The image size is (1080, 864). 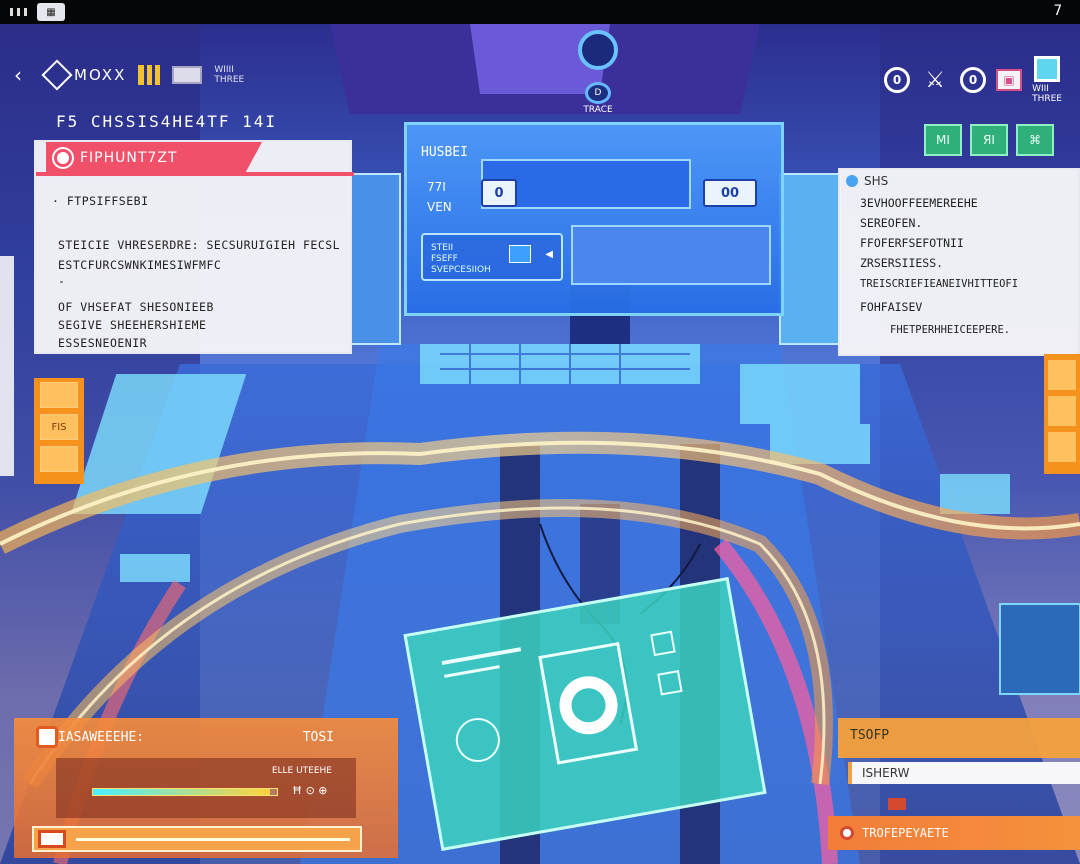 I want to click on bottom-left-panel: IASAWEEEHE: TOSI ELLE UTEEHE Ħ ⊙ ⊕, so click(x=206, y=788).